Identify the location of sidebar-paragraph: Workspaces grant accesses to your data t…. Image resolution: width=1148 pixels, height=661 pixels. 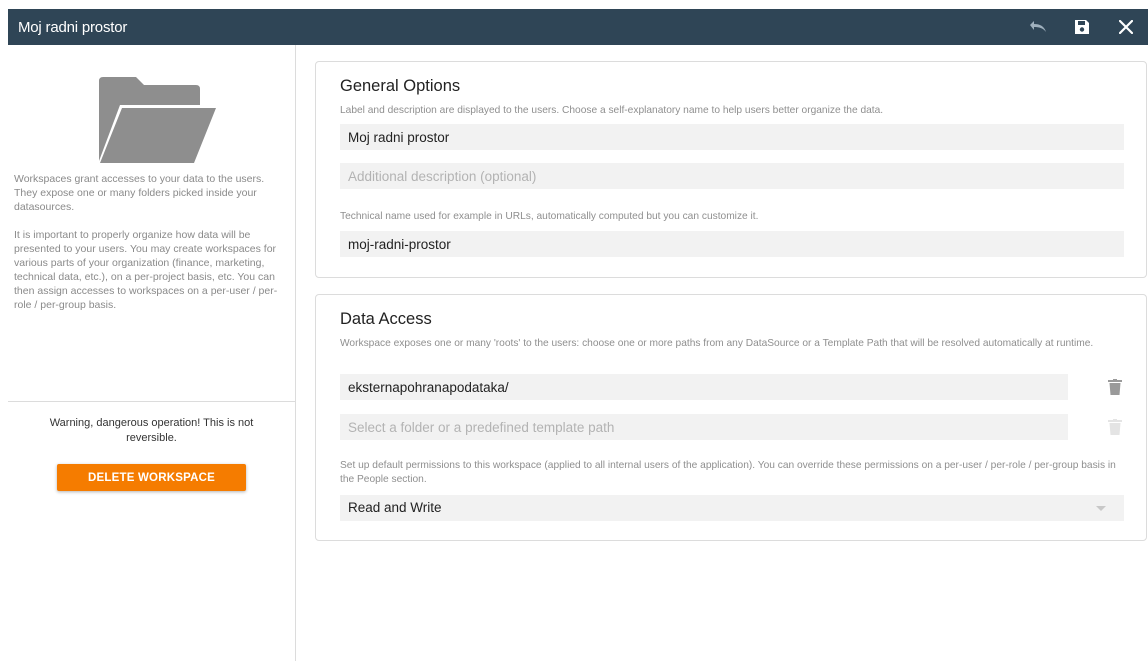
(139, 193).